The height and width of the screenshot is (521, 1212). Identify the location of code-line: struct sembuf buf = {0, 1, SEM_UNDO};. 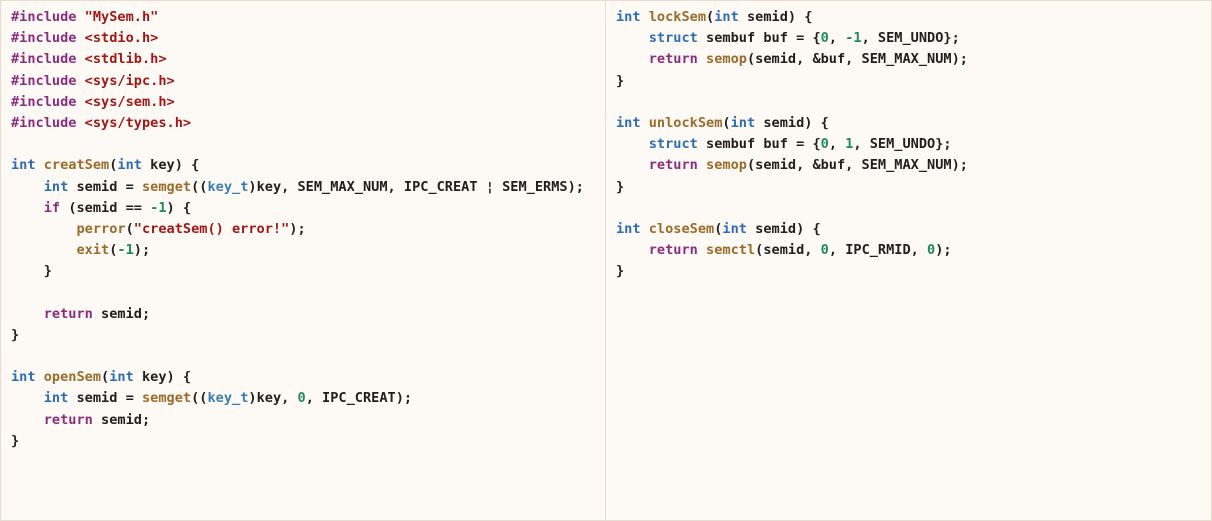
(908, 144).